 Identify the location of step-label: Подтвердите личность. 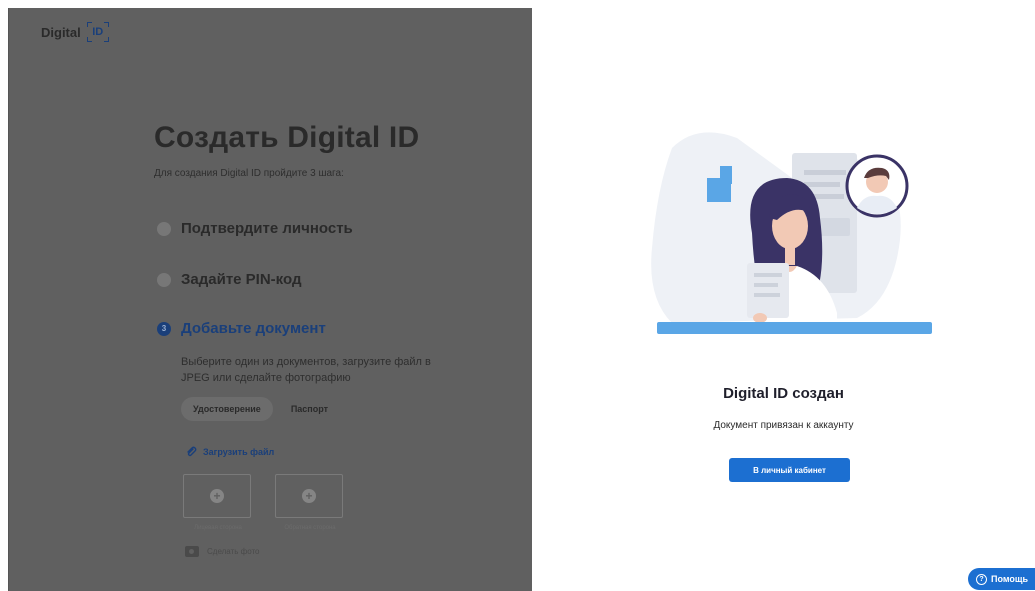
(267, 228).